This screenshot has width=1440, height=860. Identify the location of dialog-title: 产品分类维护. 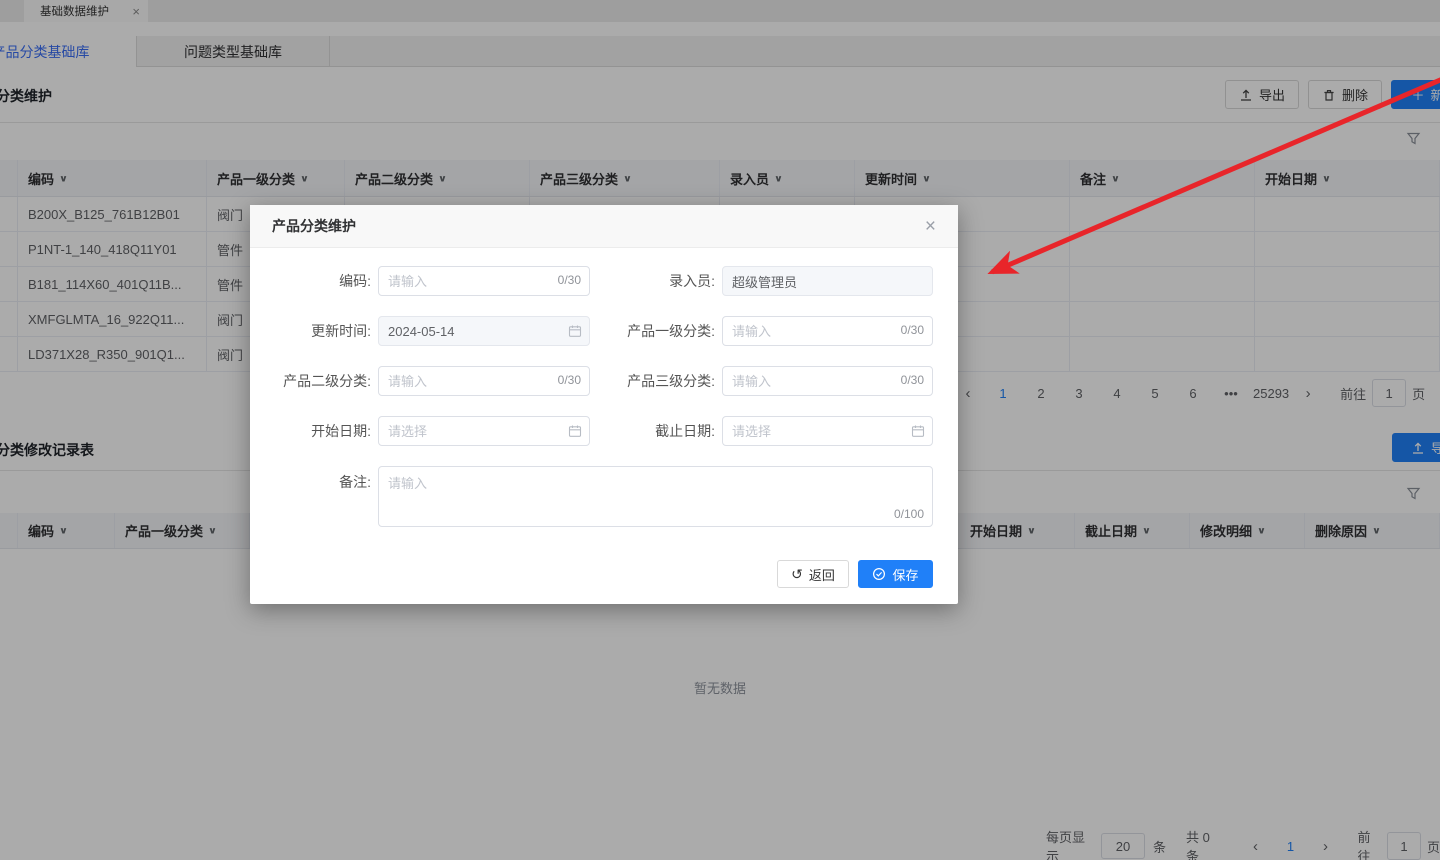
(314, 226).